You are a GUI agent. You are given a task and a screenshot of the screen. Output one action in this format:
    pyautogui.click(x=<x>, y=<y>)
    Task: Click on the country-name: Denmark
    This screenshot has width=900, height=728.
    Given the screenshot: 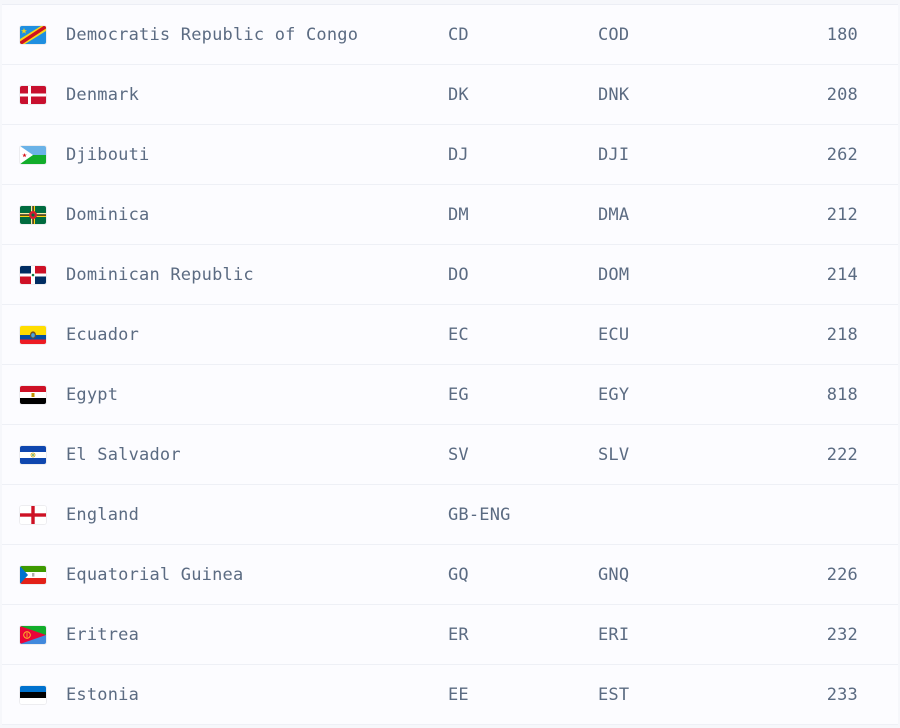 What is the action you would take?
    pyautogui.click(x=103, y=95)
    